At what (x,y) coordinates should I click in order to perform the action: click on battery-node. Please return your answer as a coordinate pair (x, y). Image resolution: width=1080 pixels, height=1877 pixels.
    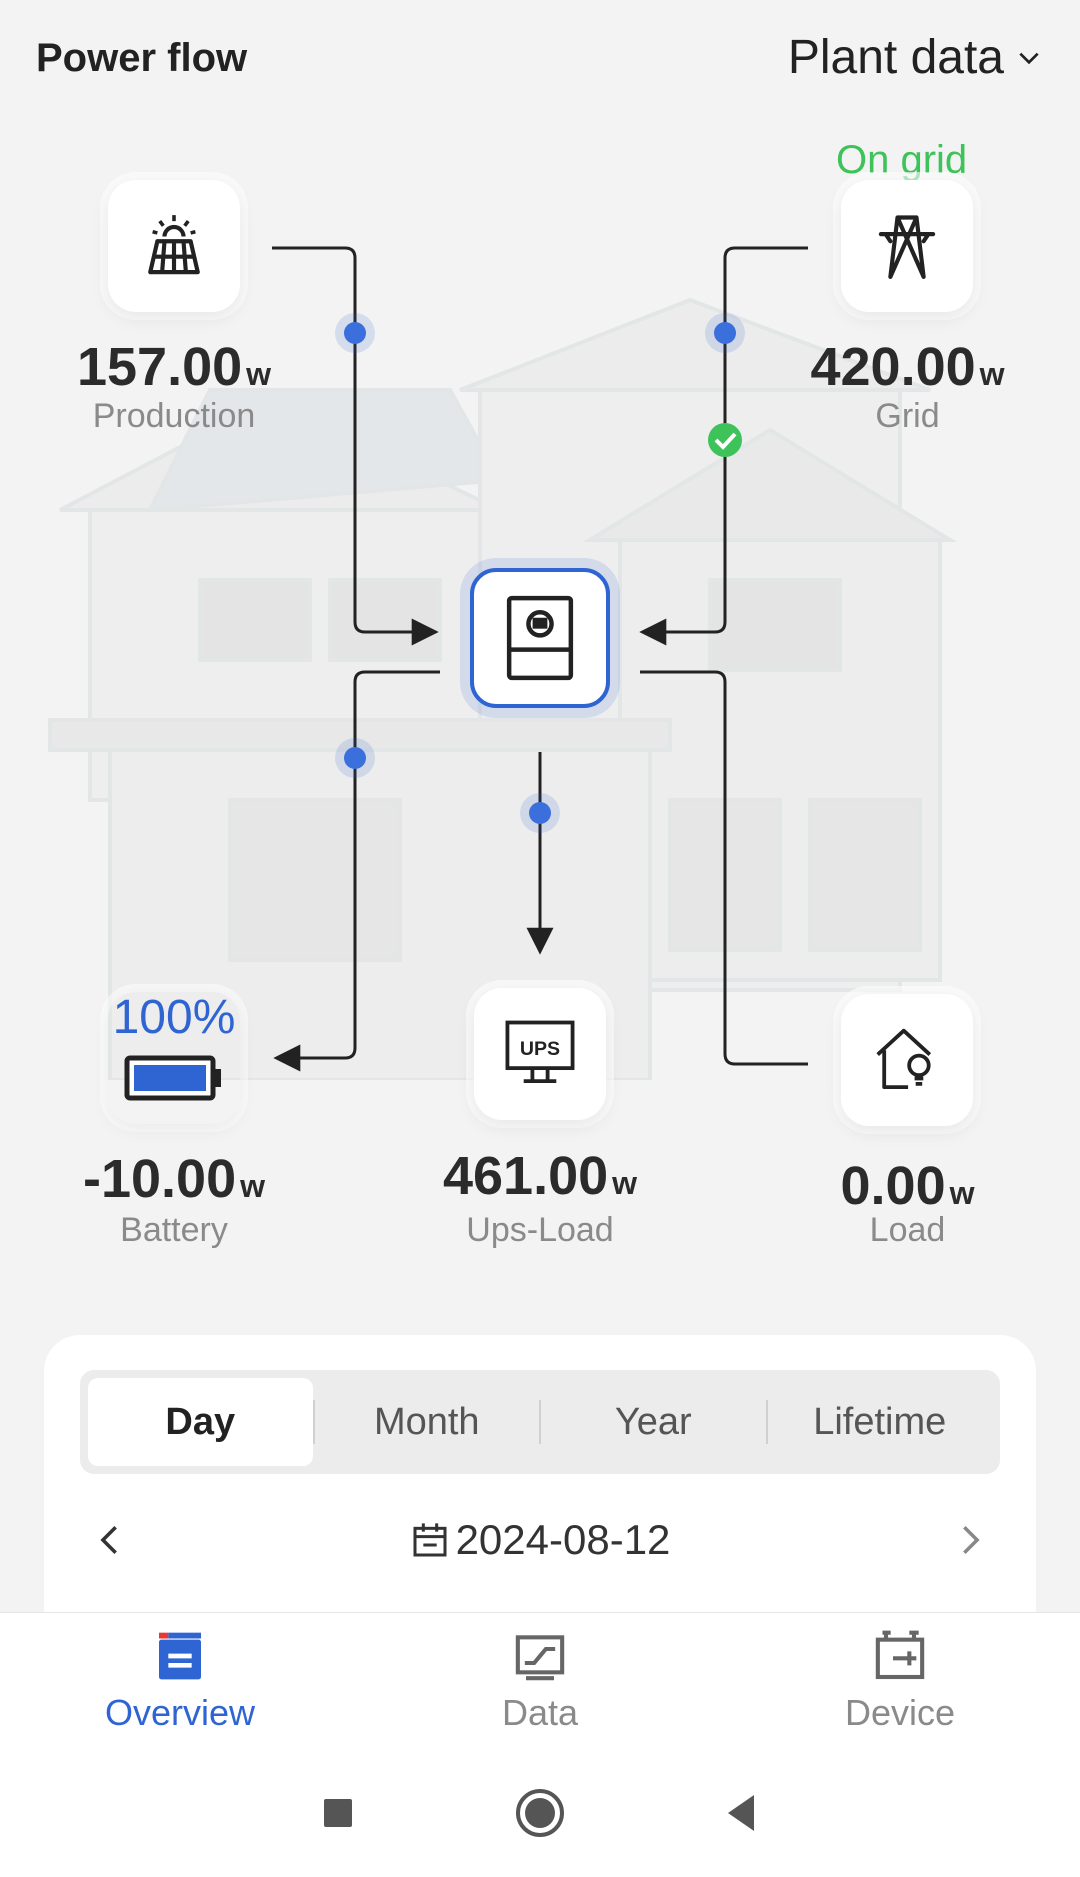
    Looking at the image, I should click on (174, 1058).